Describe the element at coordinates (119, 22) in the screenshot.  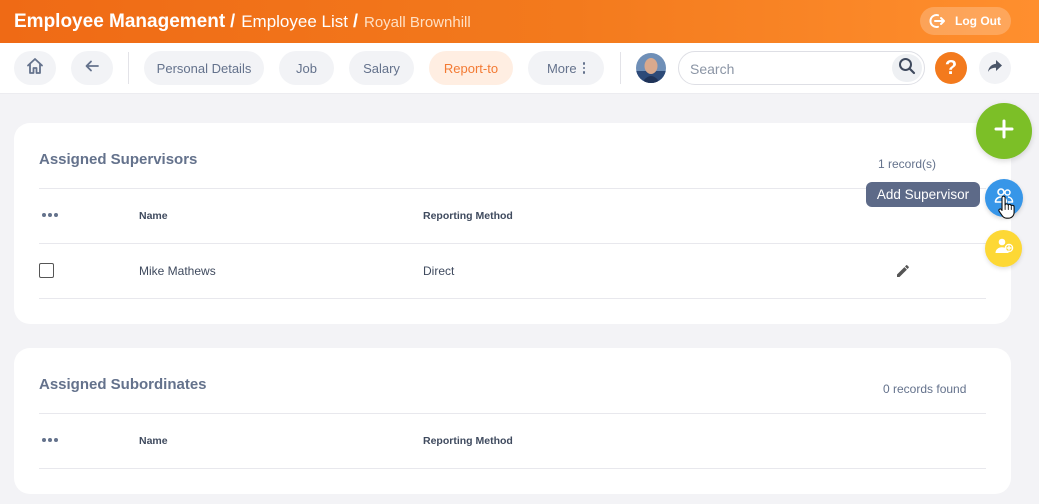
I see `breadcrumb-module: Employee Management` at that location.